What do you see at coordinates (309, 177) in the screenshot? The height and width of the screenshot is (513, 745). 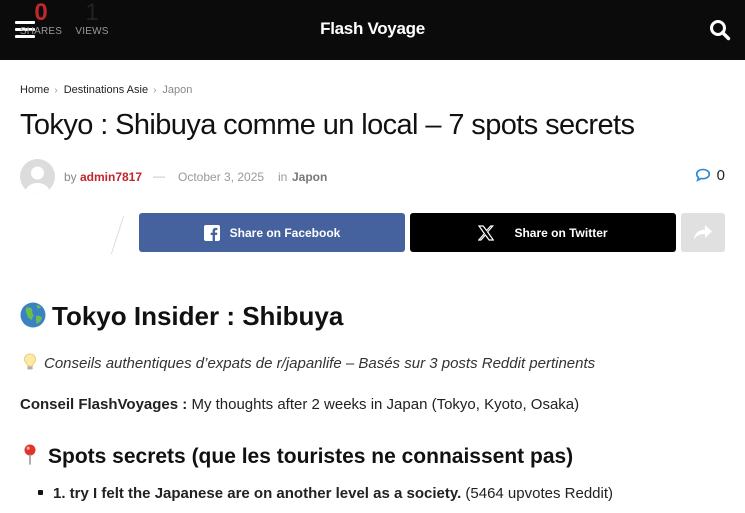 I see `category-link: Japon` at bounding box center [309, 177].